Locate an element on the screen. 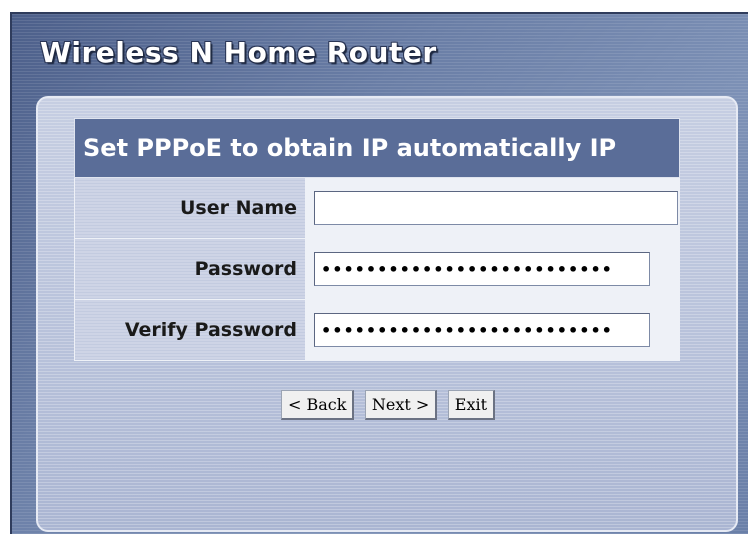  exit-button: Exit is located at coordinates (471, 405).